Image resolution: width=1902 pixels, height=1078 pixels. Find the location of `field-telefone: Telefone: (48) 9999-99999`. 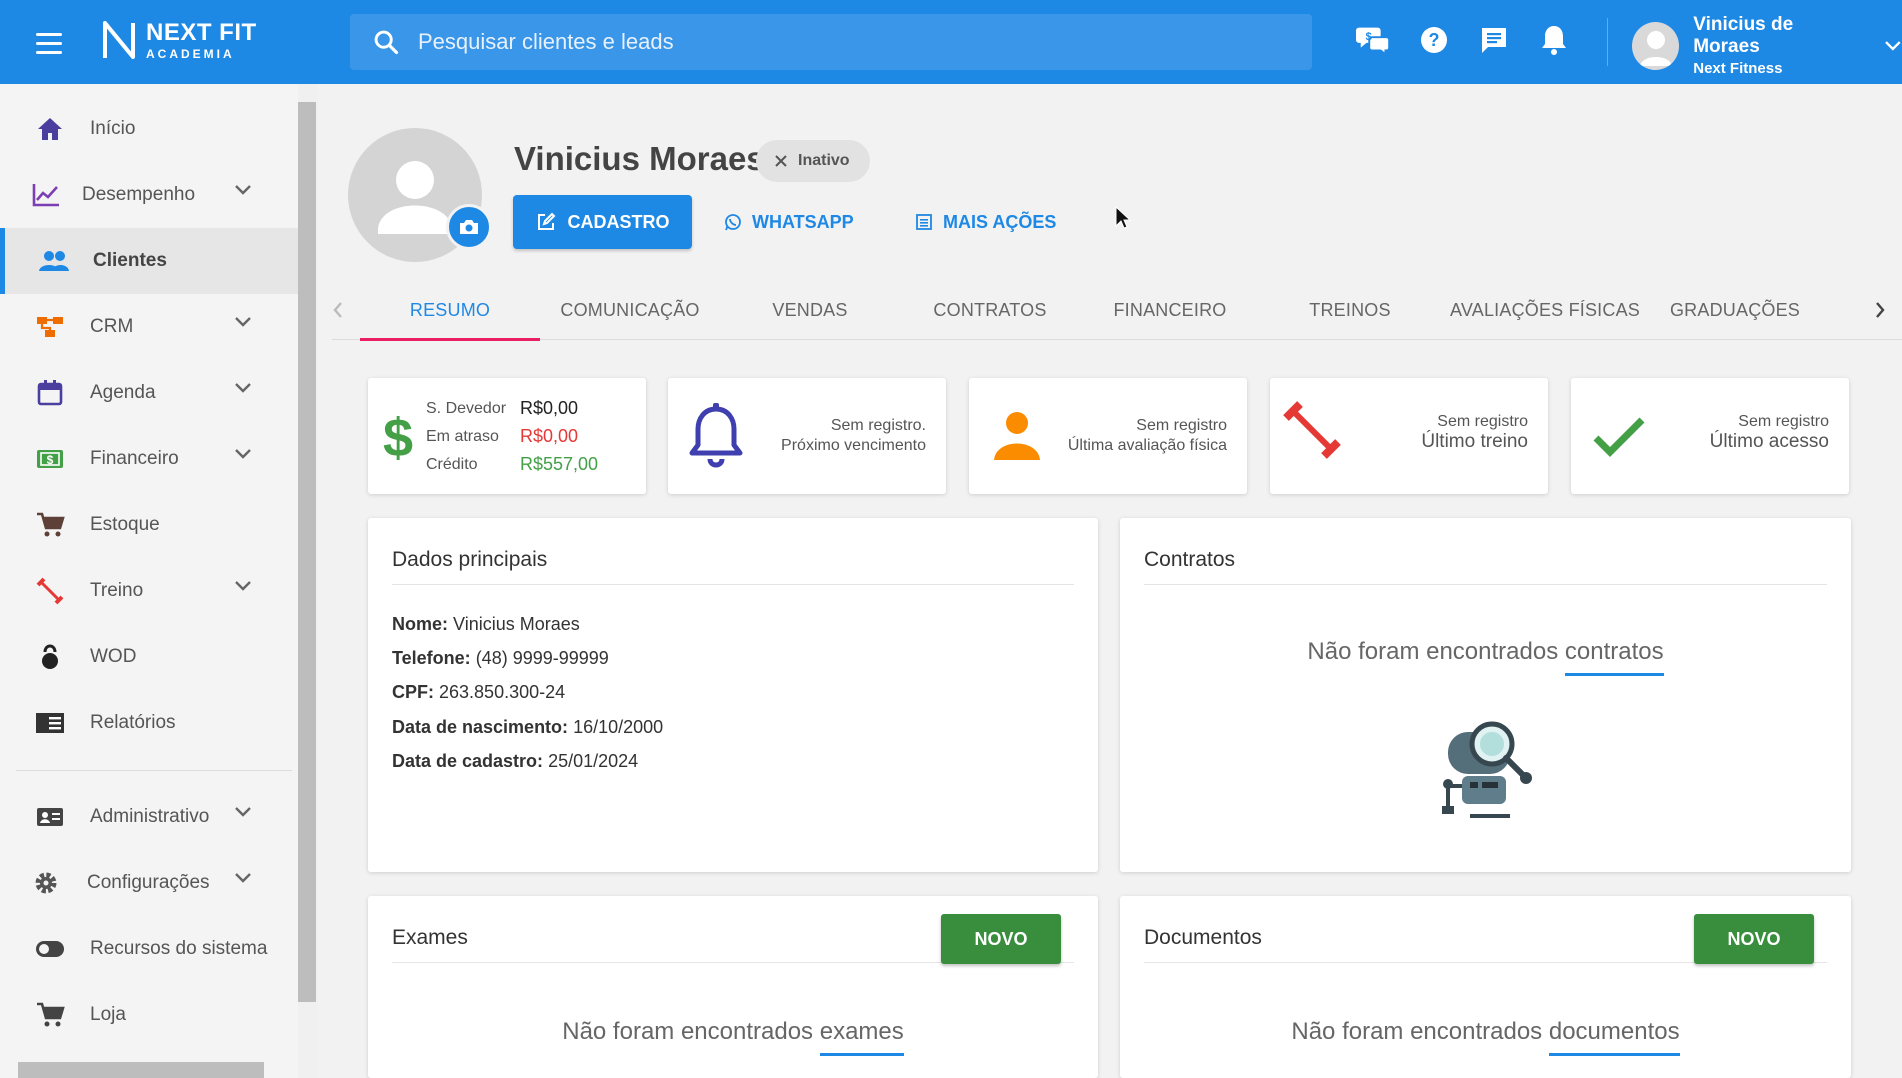

field-telefone: Telefone: (48) 9999-99999 is located at coordinates (500, 658).